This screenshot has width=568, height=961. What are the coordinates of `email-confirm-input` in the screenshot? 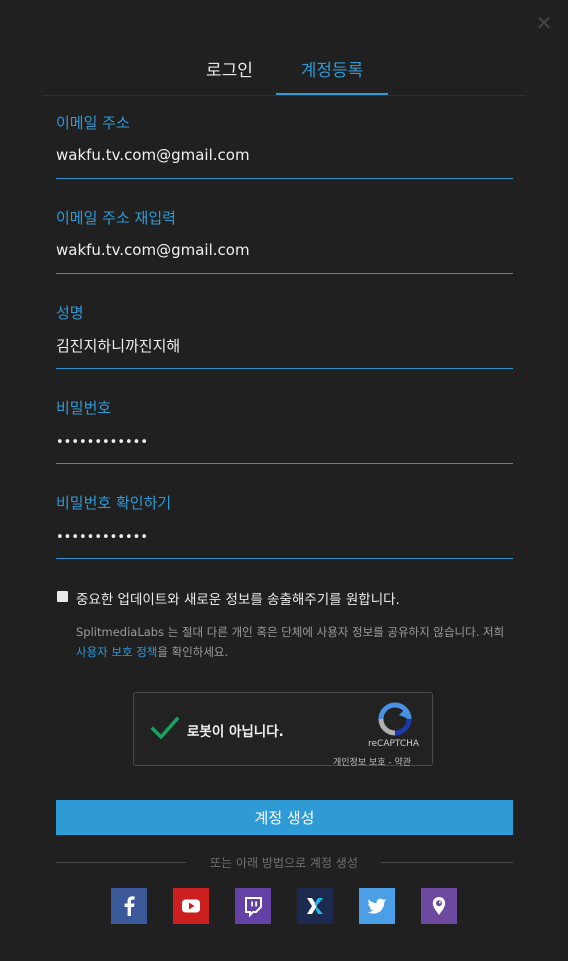 It's located at (284, 250).